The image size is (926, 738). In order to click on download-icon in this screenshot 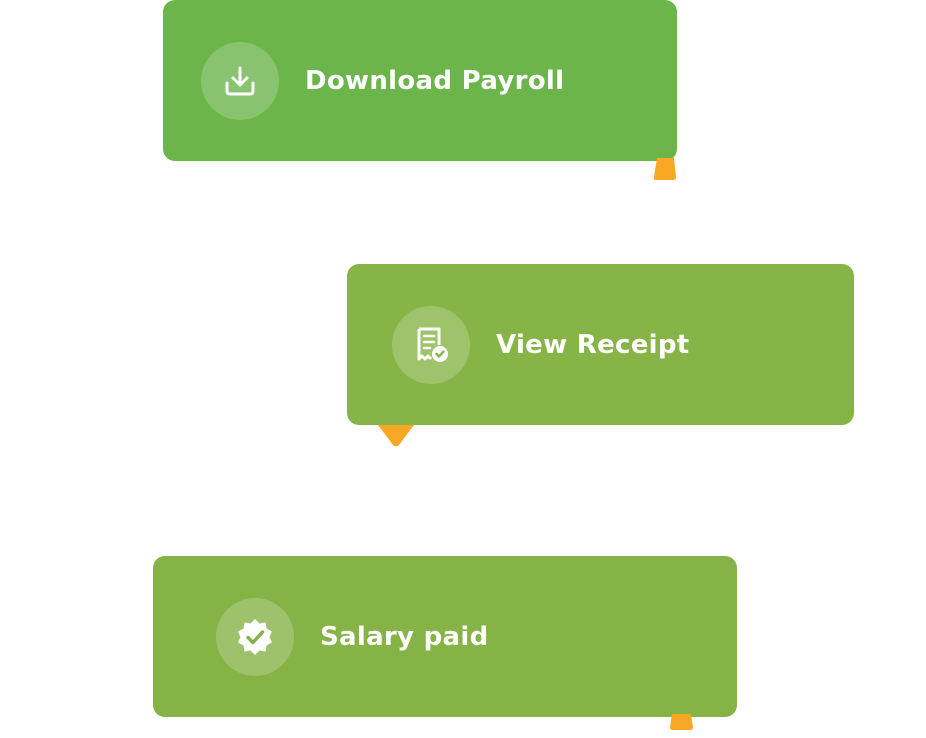, I will do `click(240, 80)`.